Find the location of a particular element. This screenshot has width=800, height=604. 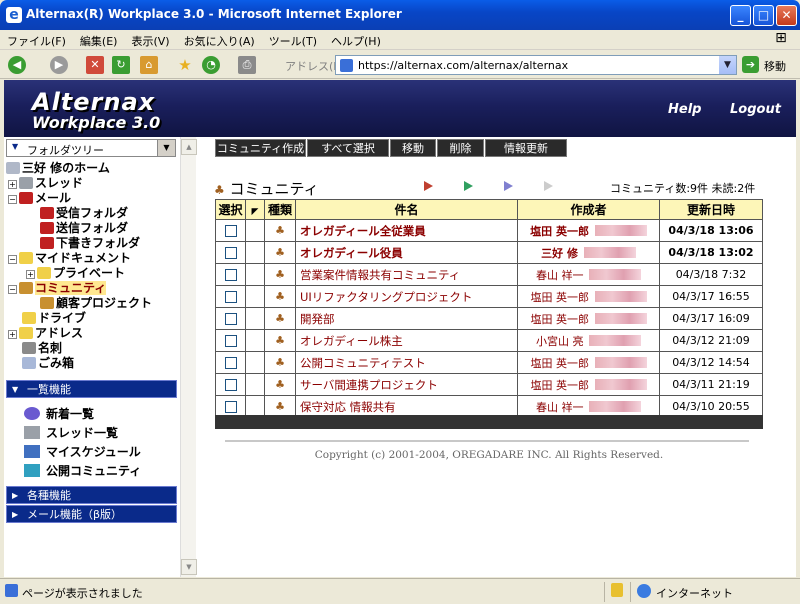

maximize-button: □ is located at coordinates (763, 15).